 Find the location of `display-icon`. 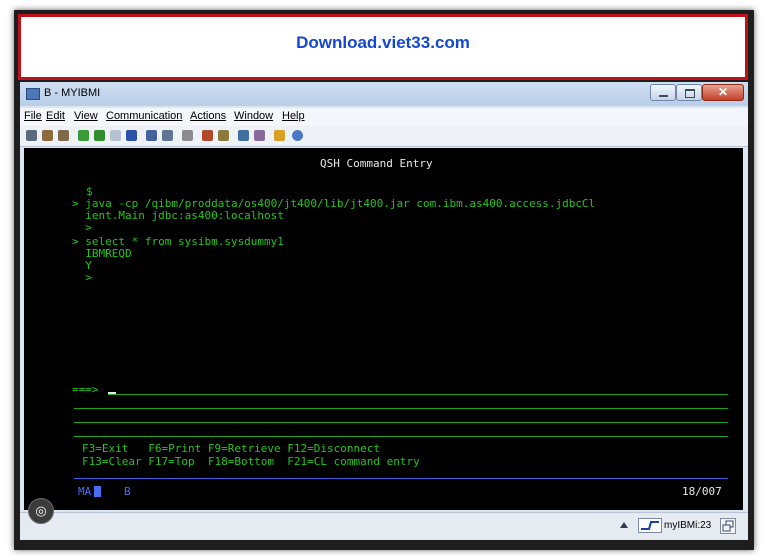

display-icon is located at coordinates (131, 135).